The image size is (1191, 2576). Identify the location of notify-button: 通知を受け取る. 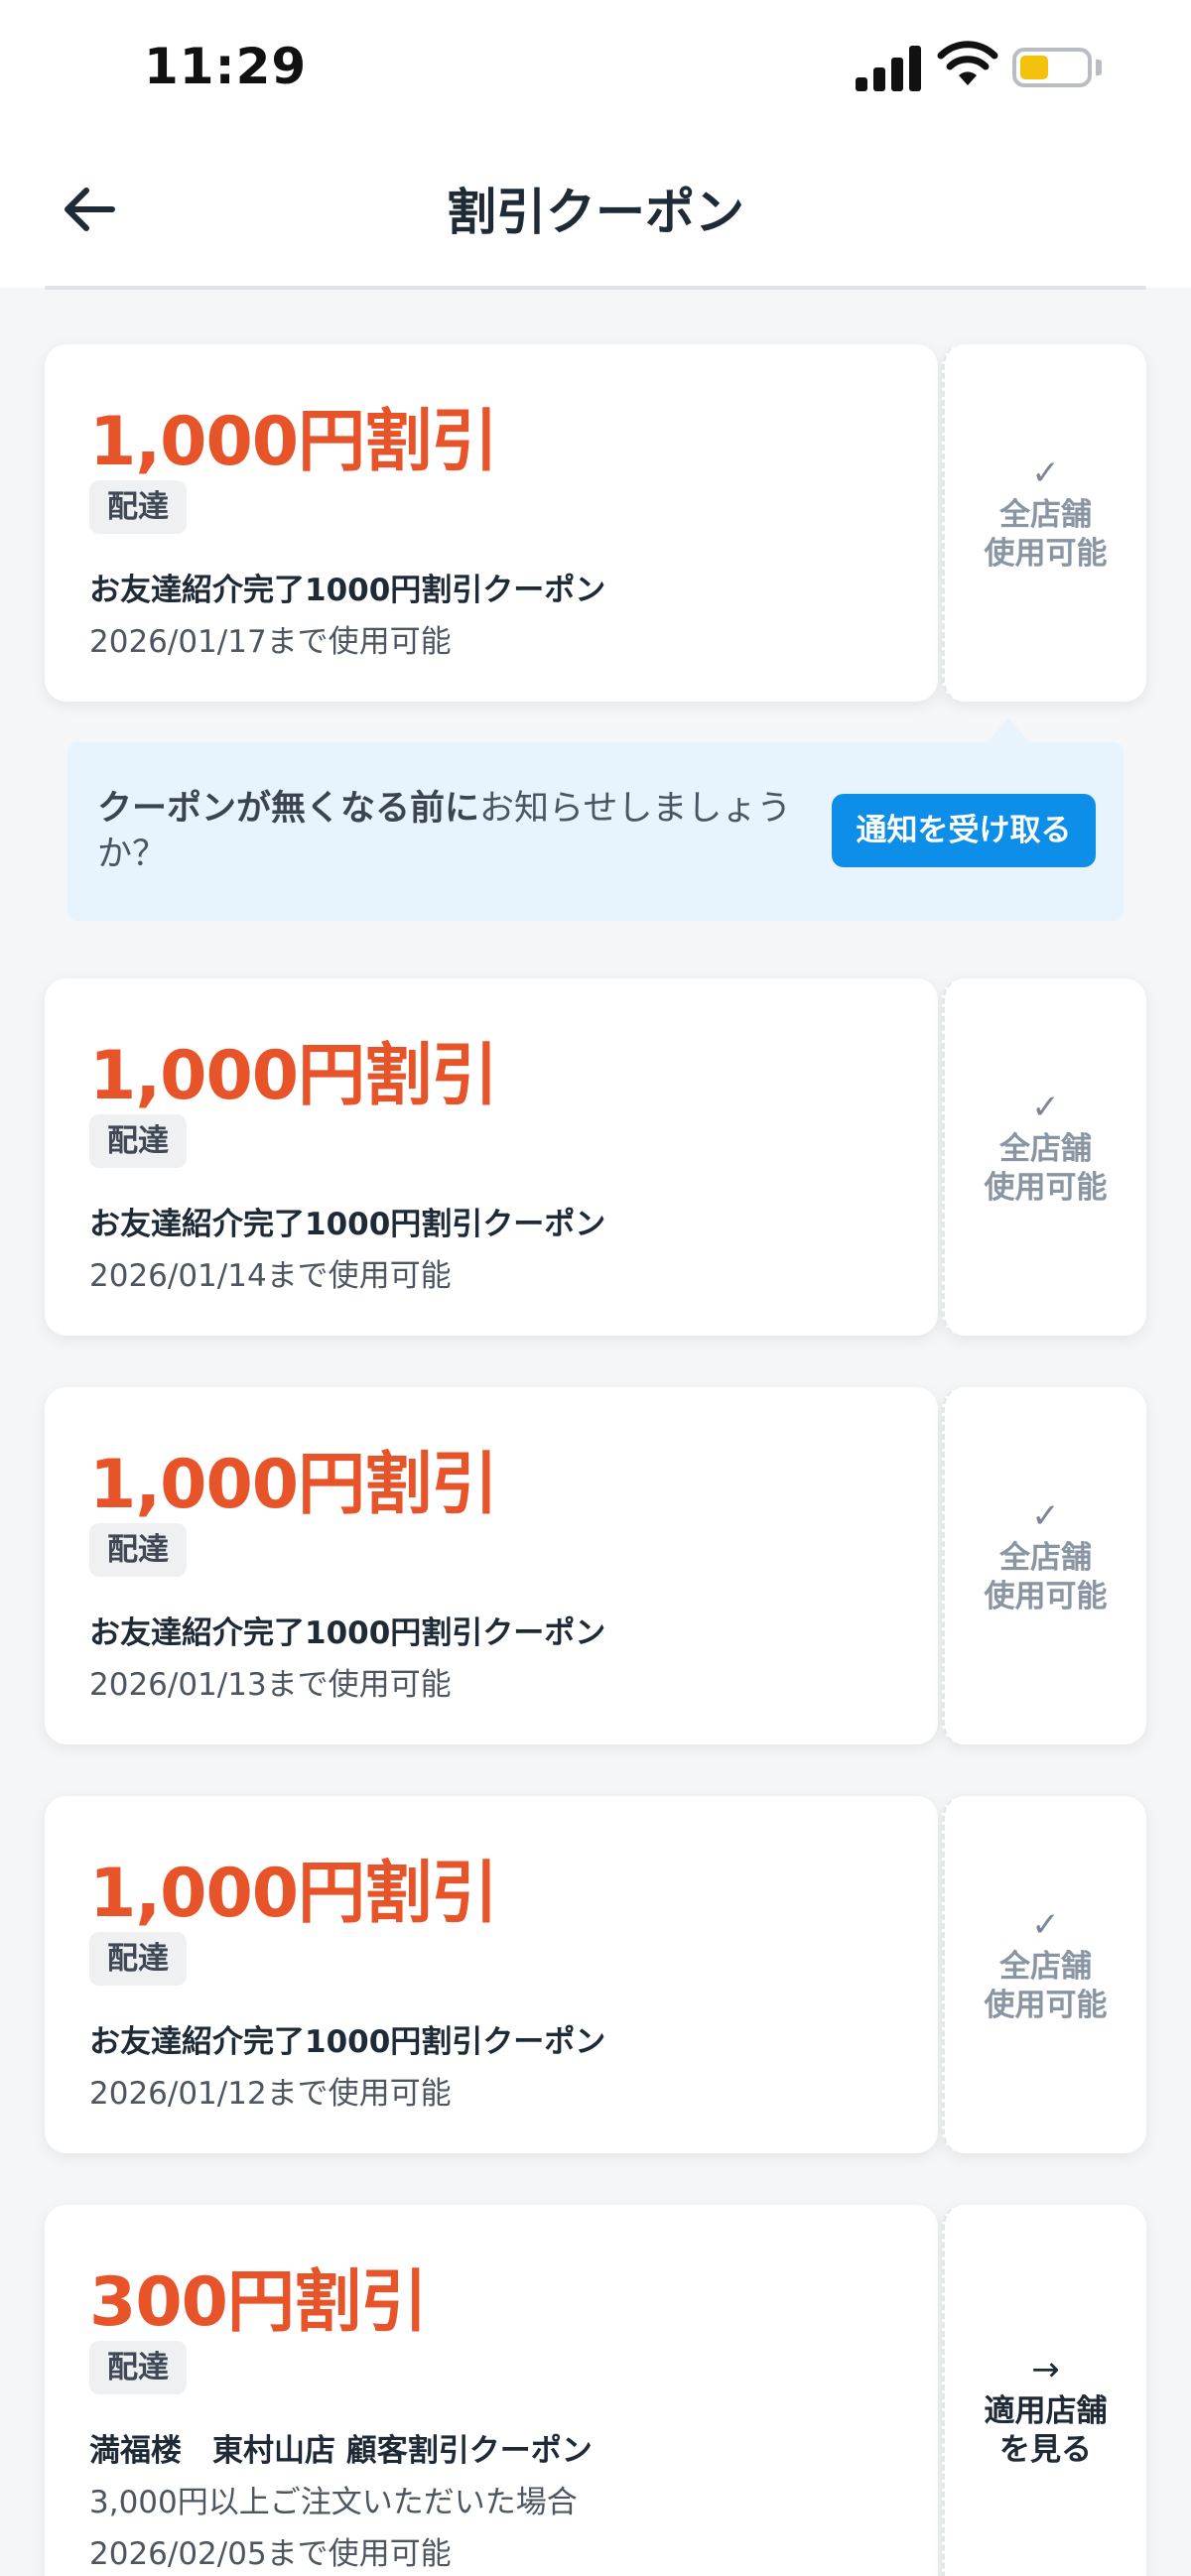
(964, 831).